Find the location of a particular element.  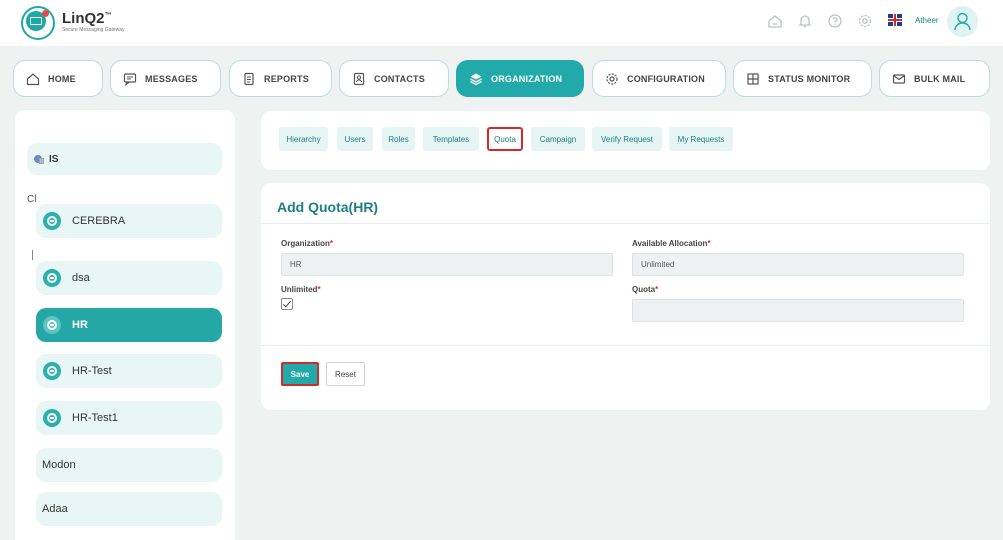

page-title: Add Quota(HR) is located at coordinates (328, 207).